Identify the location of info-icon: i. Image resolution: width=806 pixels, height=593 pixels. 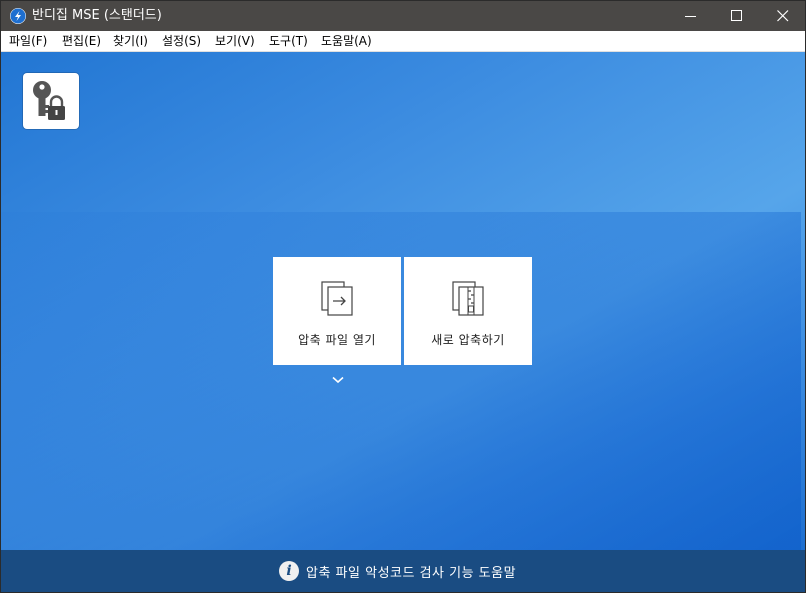
(289, 571).